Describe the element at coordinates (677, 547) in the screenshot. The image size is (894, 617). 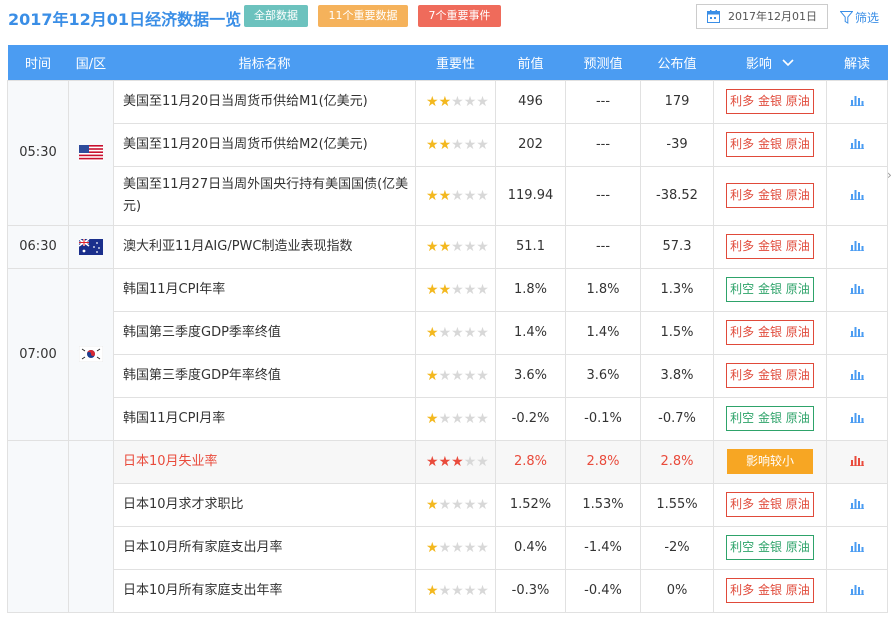
I see `actual-value: -2%` at that location.